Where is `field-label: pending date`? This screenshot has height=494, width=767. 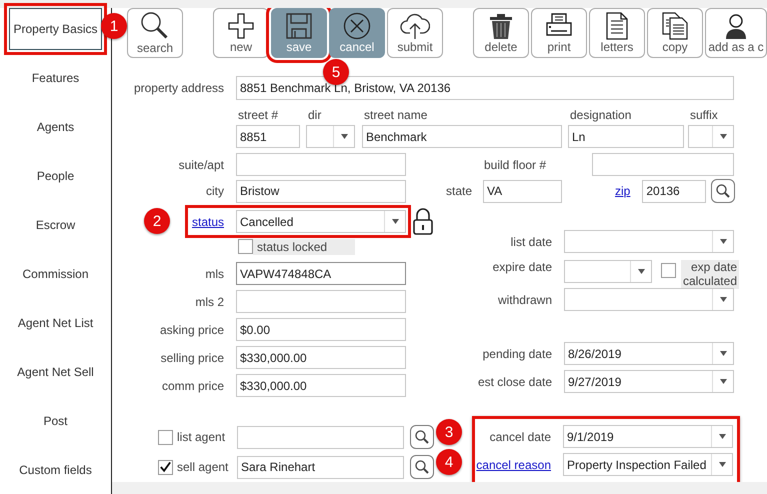 field-label: pending date is located at coordinates (517, 353).